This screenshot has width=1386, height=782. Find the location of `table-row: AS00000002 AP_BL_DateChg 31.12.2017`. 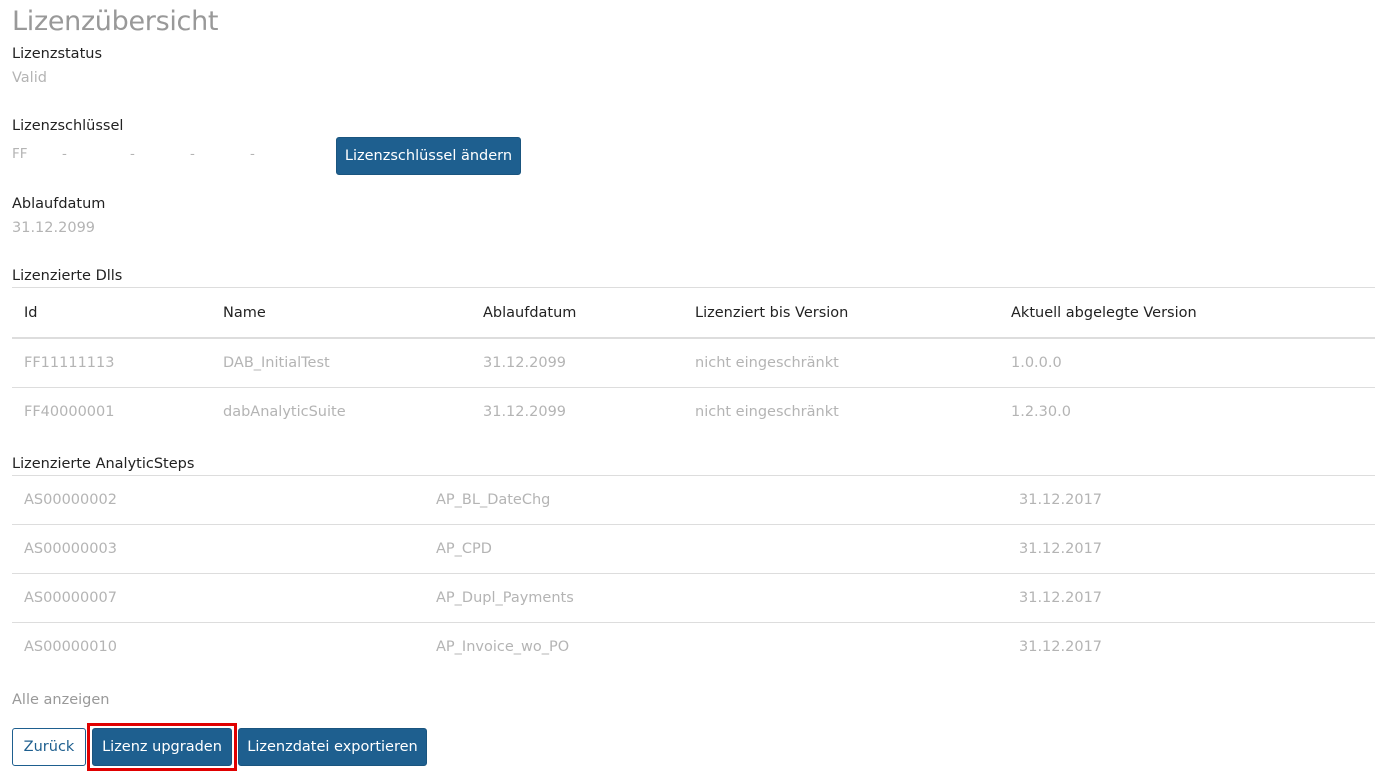

table-row: AS00000002 AP_BL_DateChg 31.12.2017 is located at coordinates (693, 500).